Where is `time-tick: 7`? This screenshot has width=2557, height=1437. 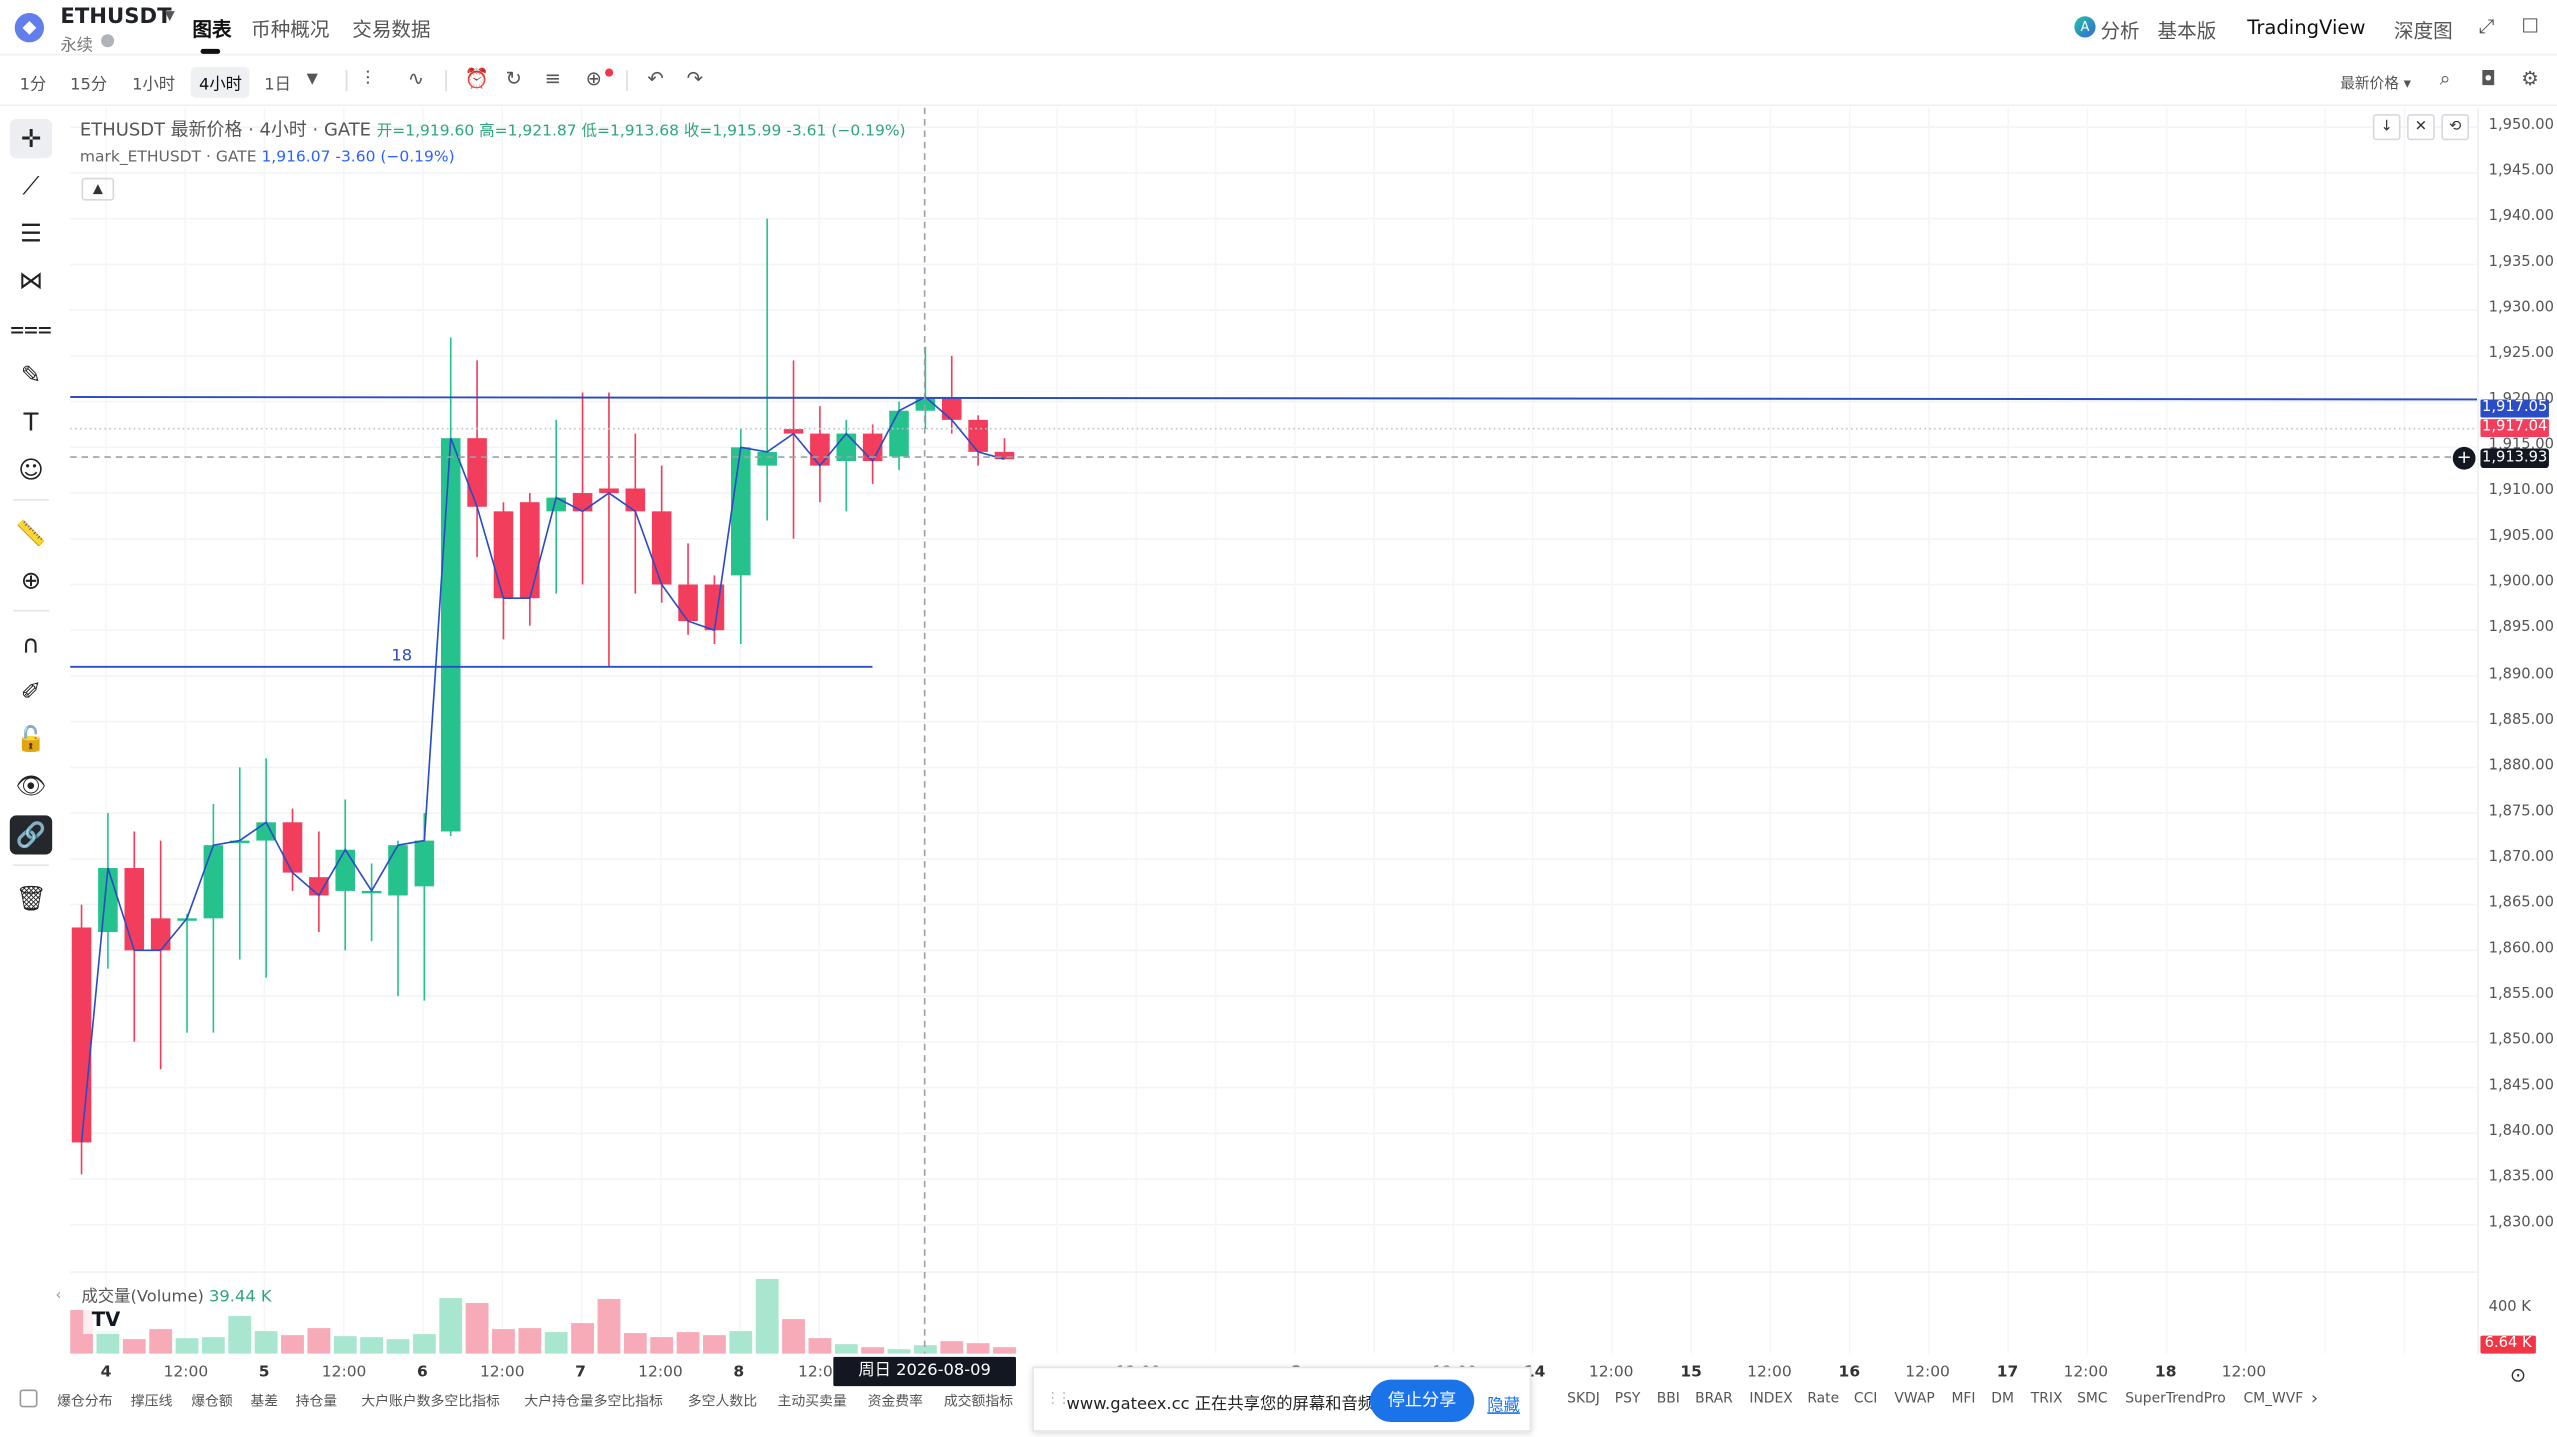
time-tick: 7 is located at coordinates (580, 1372).